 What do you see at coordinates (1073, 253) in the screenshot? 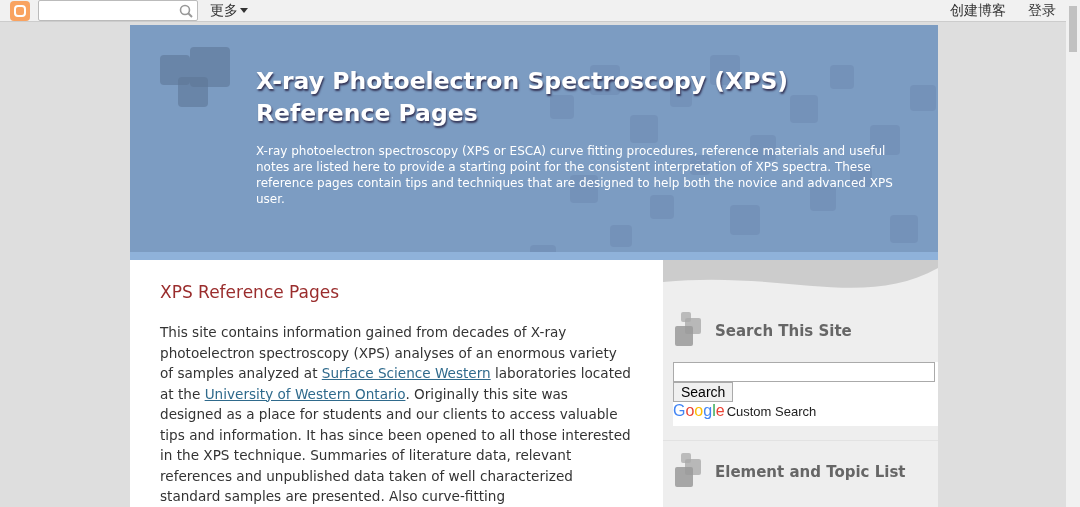
I see `scrollbar` at bounding box center [1073, 253].